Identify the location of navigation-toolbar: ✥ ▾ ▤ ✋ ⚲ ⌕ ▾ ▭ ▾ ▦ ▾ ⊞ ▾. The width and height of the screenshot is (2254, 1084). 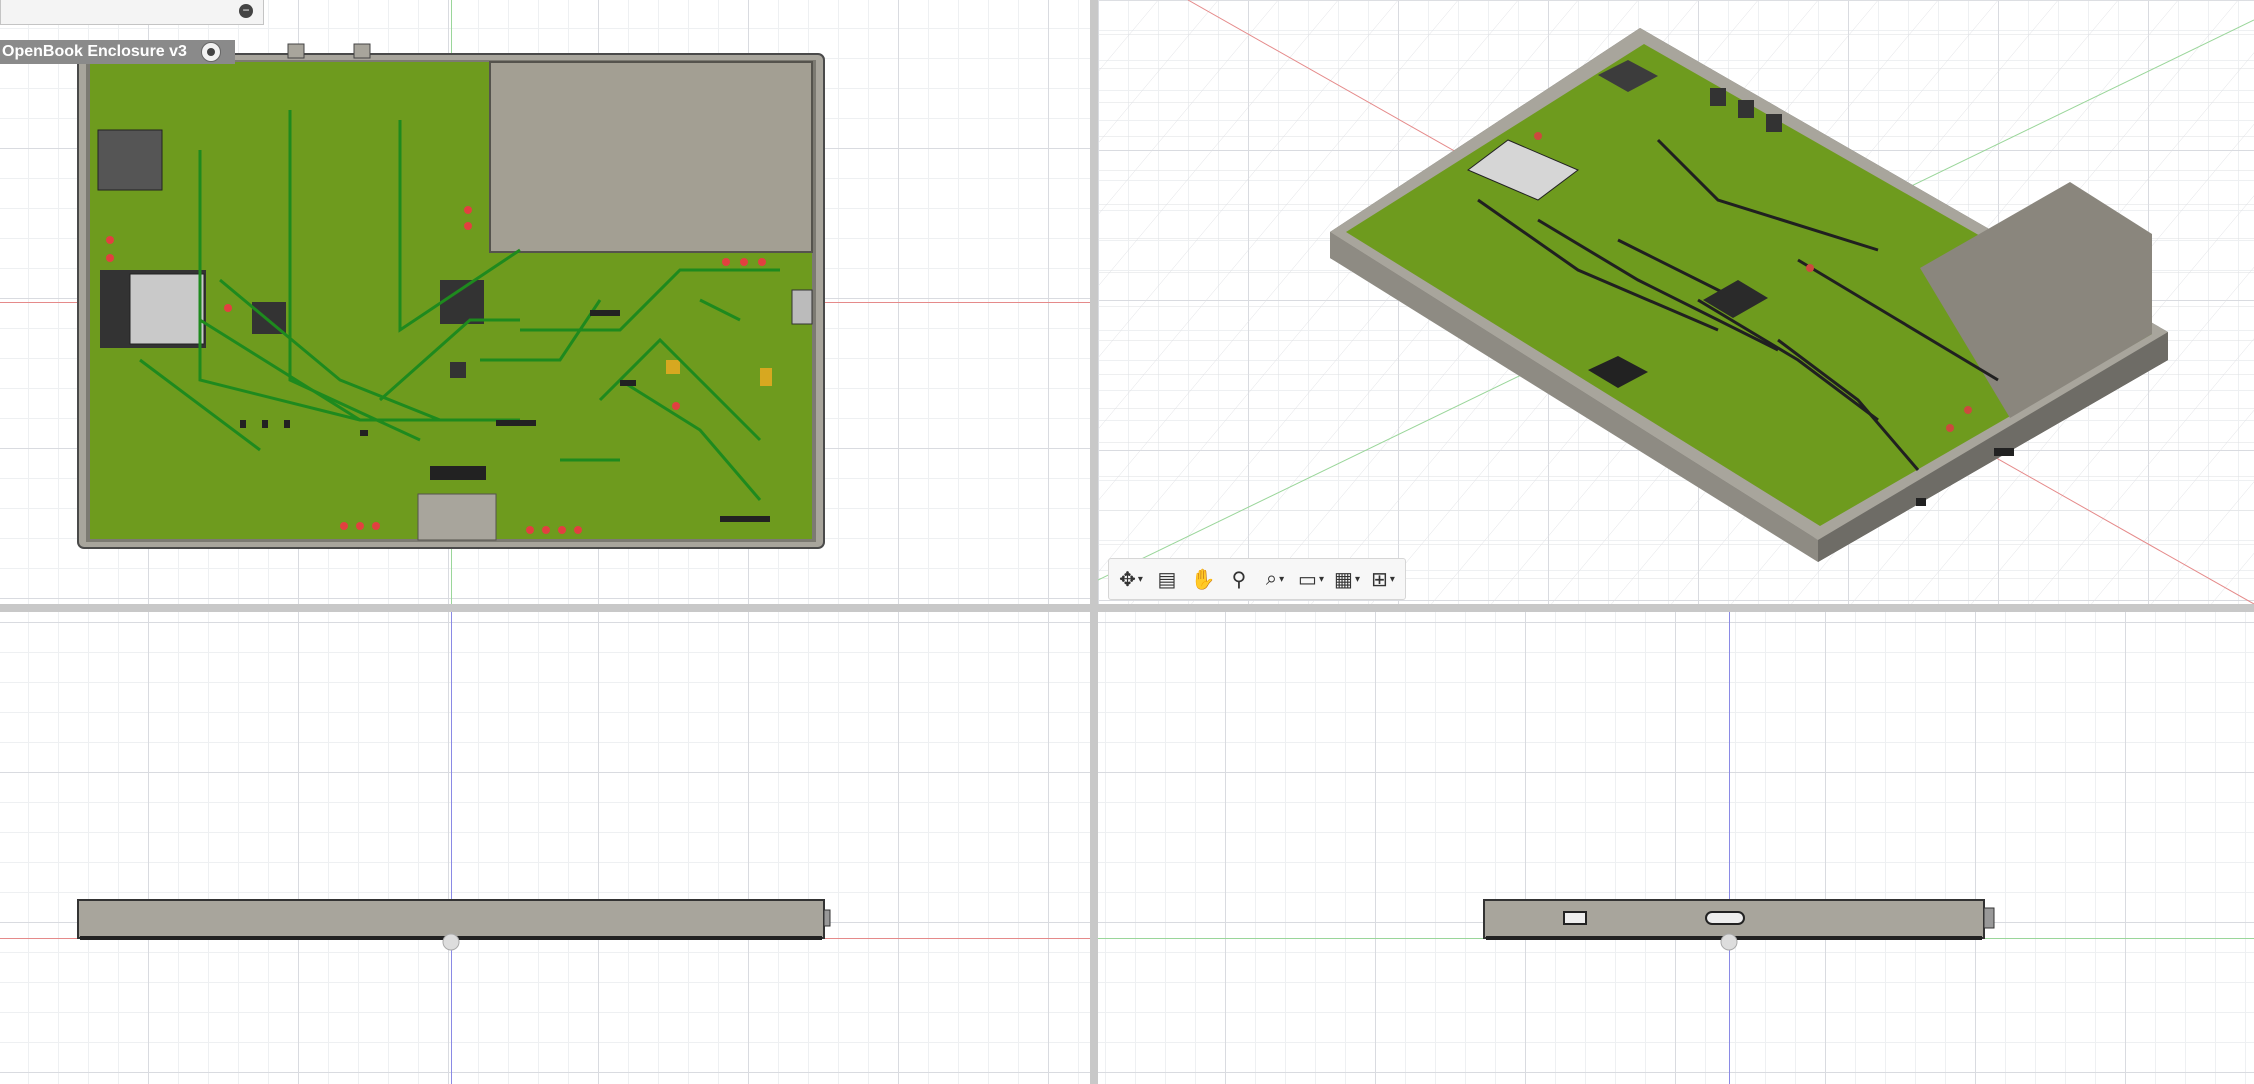
(1257, 579).